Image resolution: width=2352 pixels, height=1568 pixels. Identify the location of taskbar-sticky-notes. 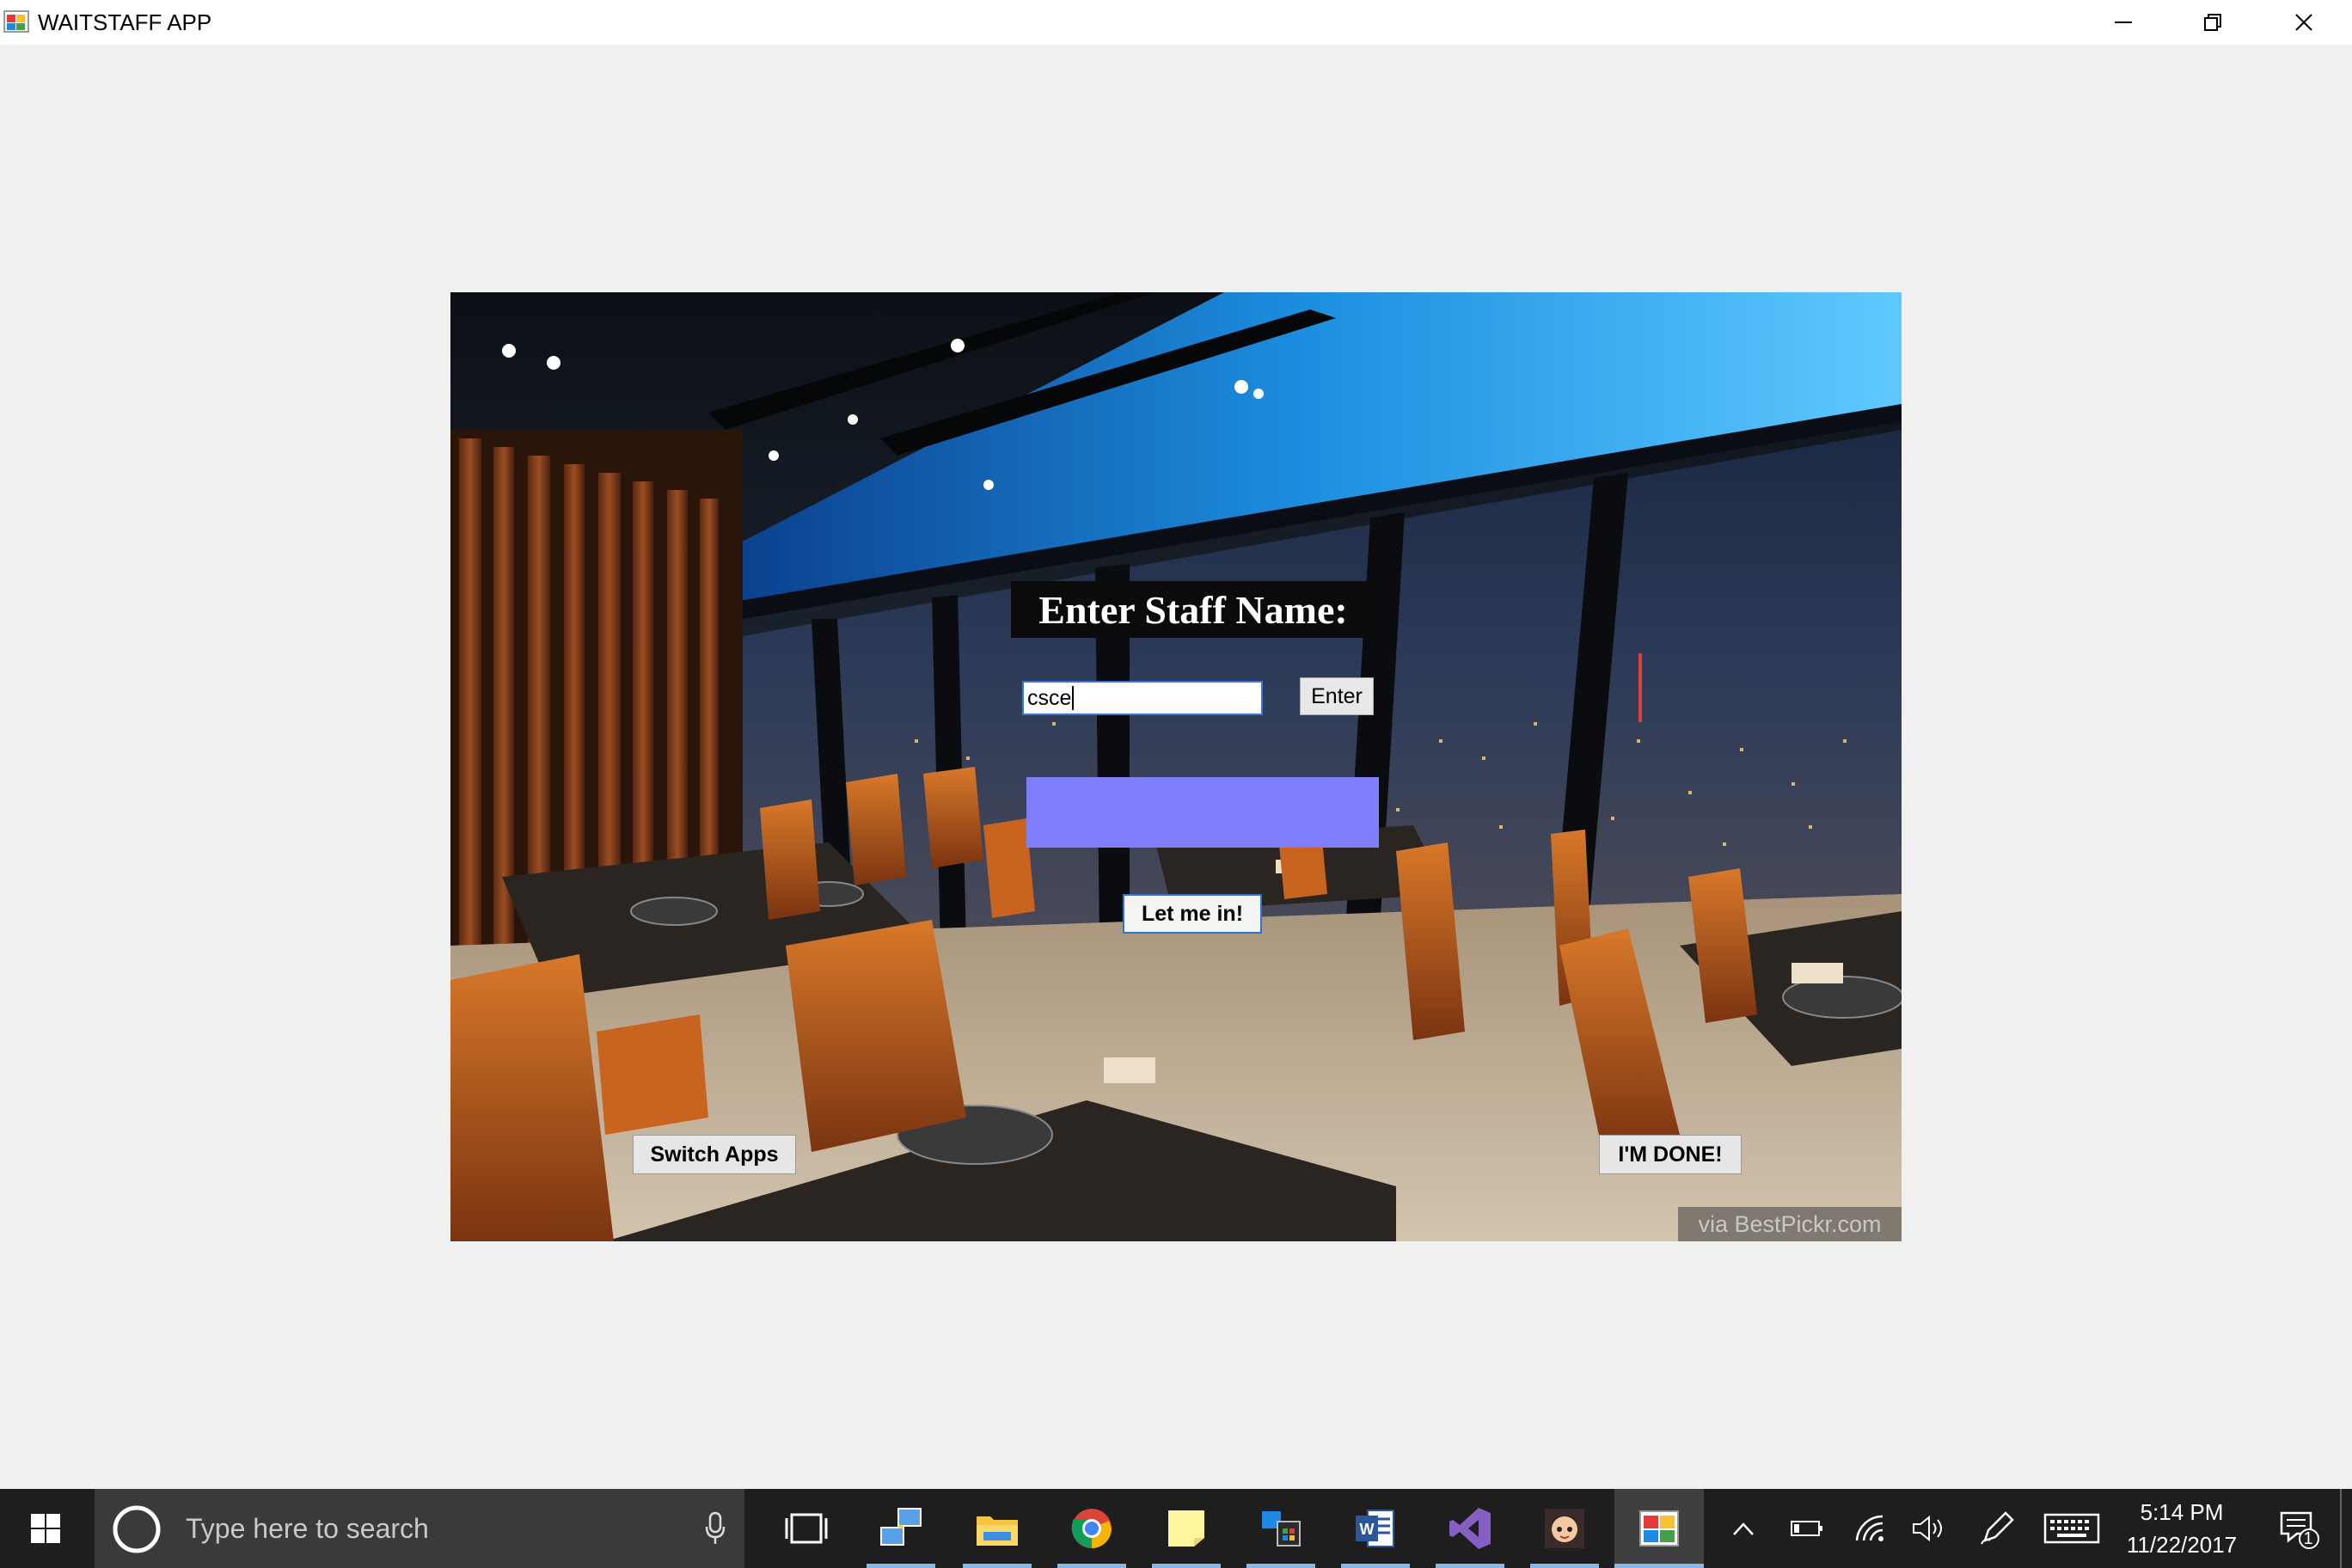
(1186, 1528).